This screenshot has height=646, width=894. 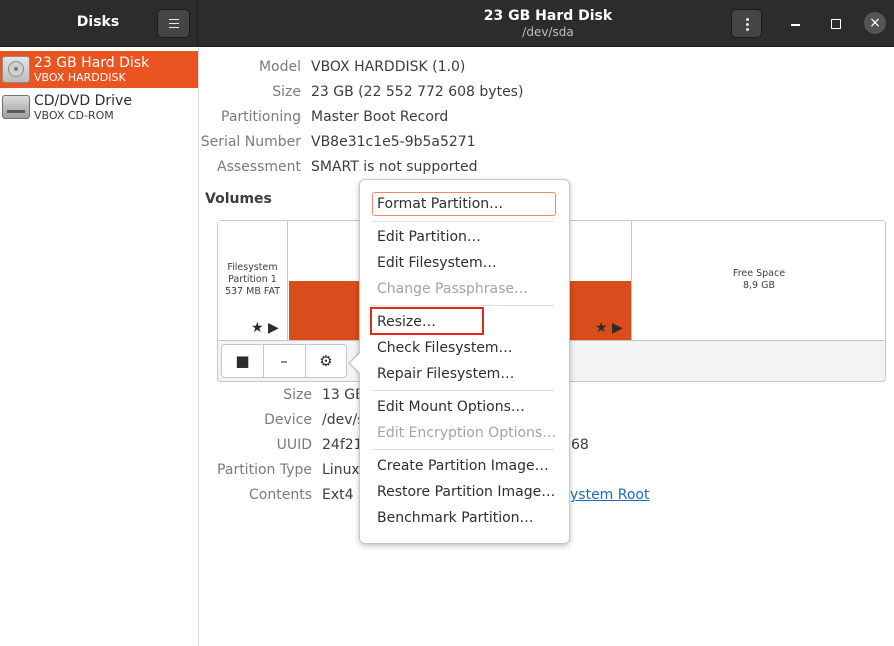 What do you see at coordinates (16, 107) in the screenshot?
I see `optical-drive-icon` at bounding box center [16, 107].